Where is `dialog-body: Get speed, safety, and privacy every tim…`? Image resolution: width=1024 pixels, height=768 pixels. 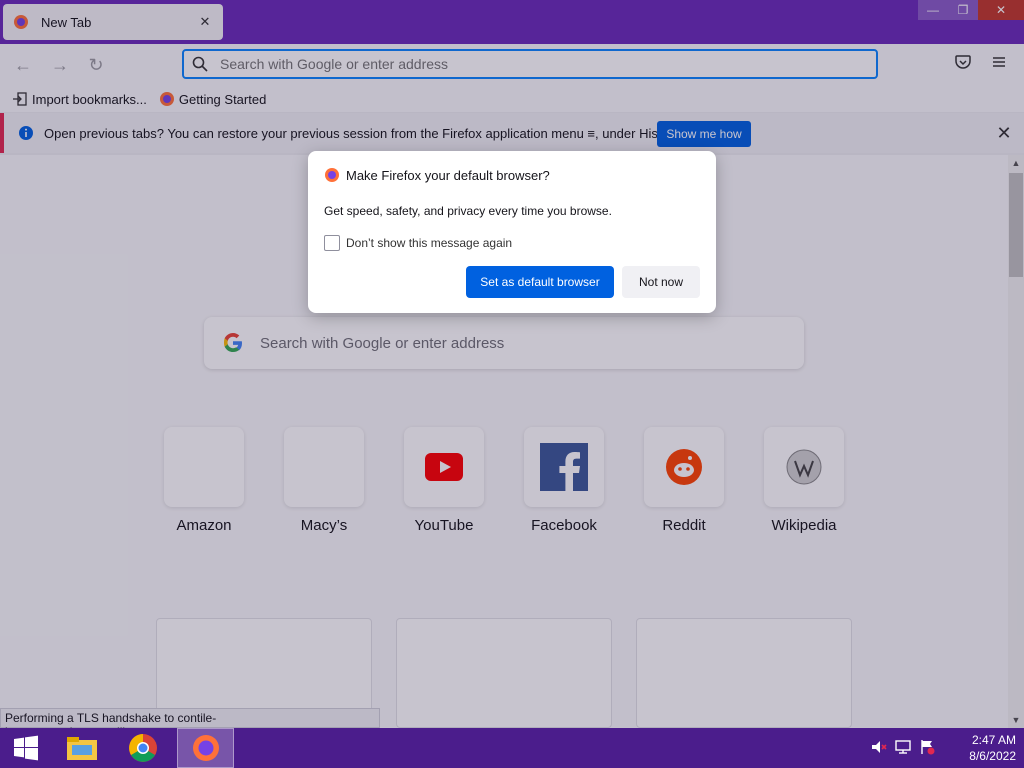 dialog-body: Get speed, safety, and privacy every tim… is located at coordinates (468, 211).